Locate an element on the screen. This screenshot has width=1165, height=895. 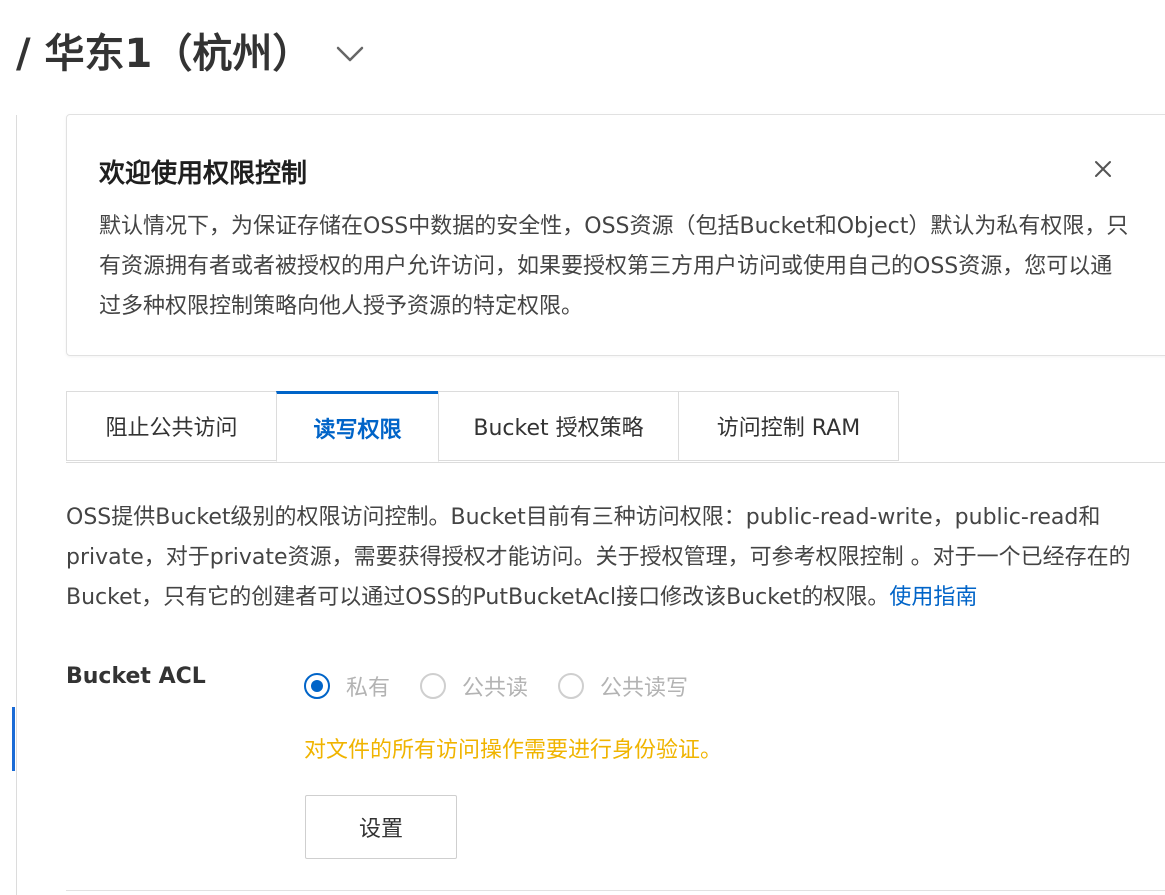
radio-label: 私有 is located at coordinates (368, 688).